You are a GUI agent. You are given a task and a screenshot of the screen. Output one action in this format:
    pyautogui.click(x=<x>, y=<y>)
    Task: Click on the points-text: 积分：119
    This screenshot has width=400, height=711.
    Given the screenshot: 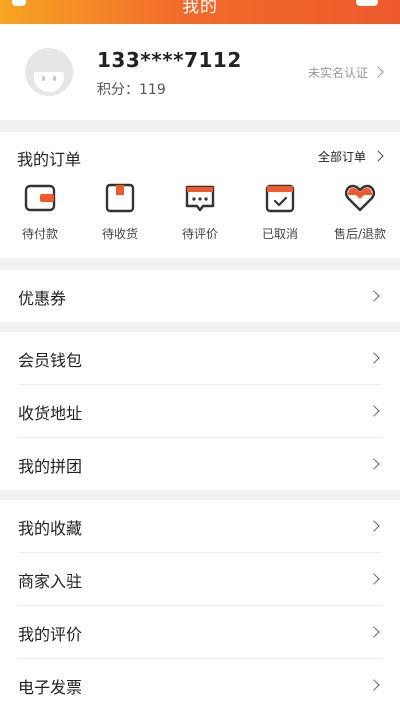 What is the action you would take?
    pyautogui.click(x=131, y=90)
    